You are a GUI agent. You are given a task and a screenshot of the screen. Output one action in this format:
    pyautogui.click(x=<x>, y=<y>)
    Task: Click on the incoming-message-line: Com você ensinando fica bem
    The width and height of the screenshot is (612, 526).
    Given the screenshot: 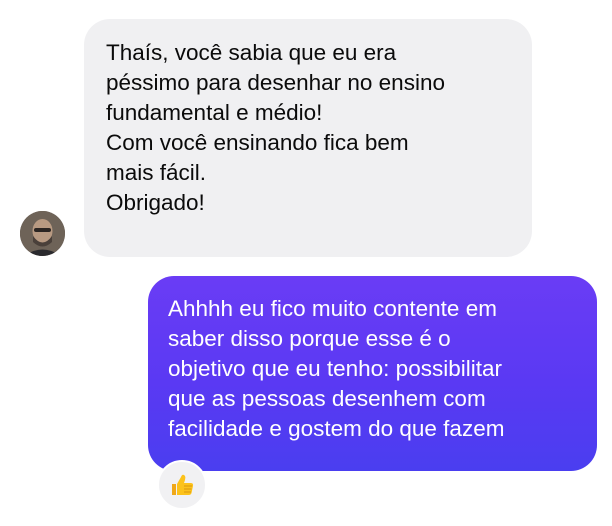 What is the action you would take?
    pyautogui.click(x=257, y=142)
    